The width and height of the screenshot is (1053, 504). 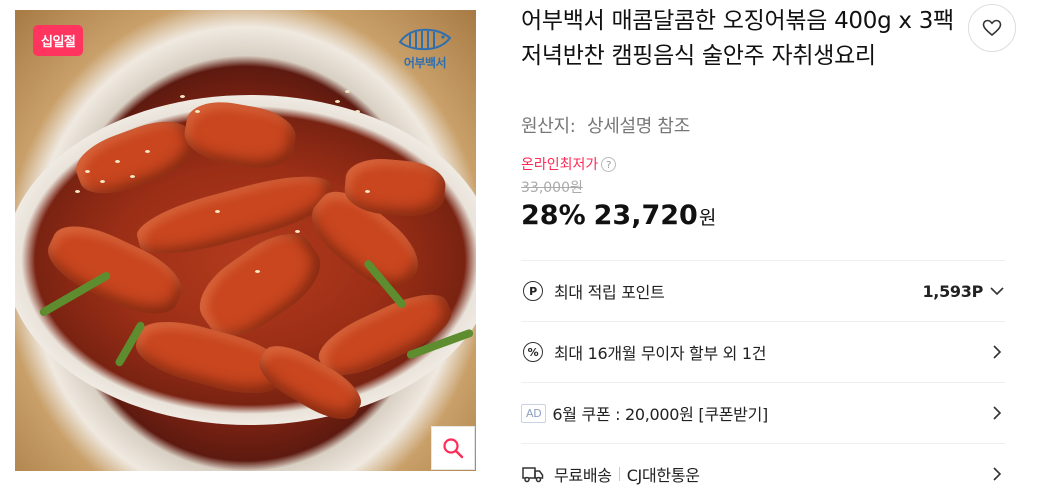 I want to click on currency-unit: 원, so click(x=707, y=218).